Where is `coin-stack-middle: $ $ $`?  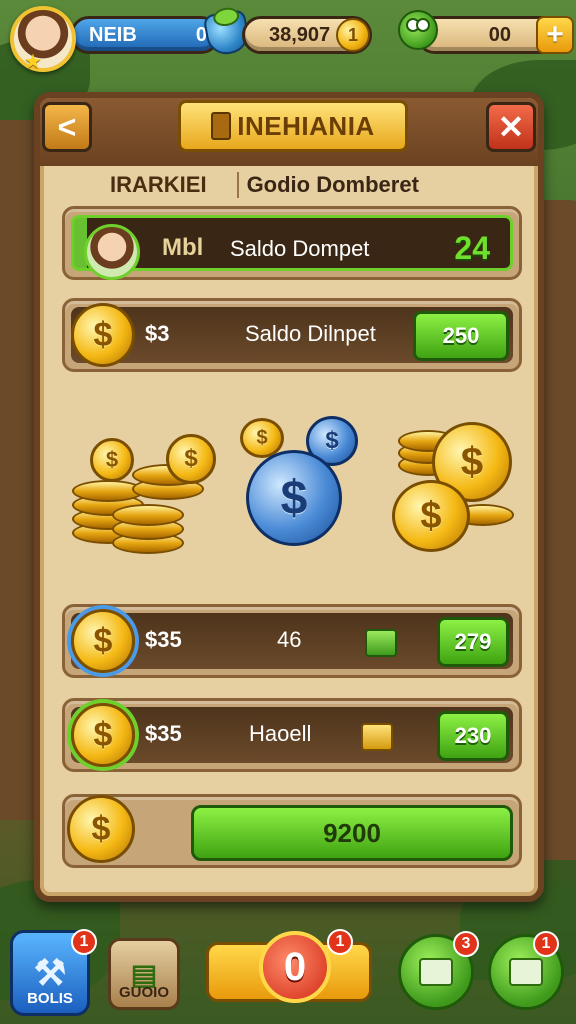 coin-stack-middle: $ $ $ is located at coordinates (302, 483).